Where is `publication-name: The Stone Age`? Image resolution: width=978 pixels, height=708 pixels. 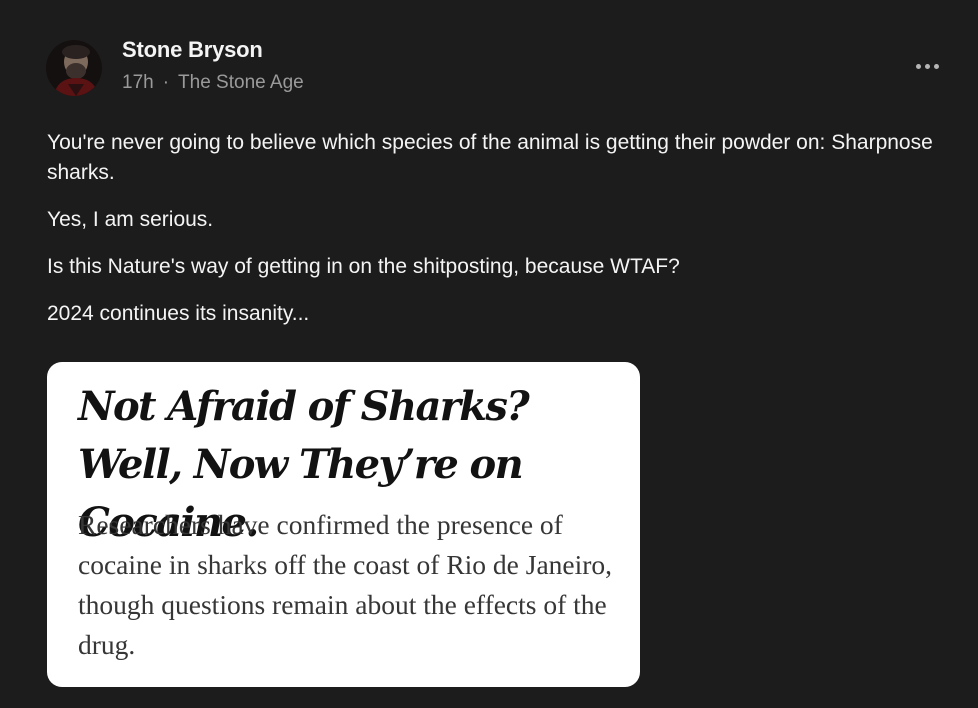 publication-name: The Stone Age is located at coordinates (241, 82).